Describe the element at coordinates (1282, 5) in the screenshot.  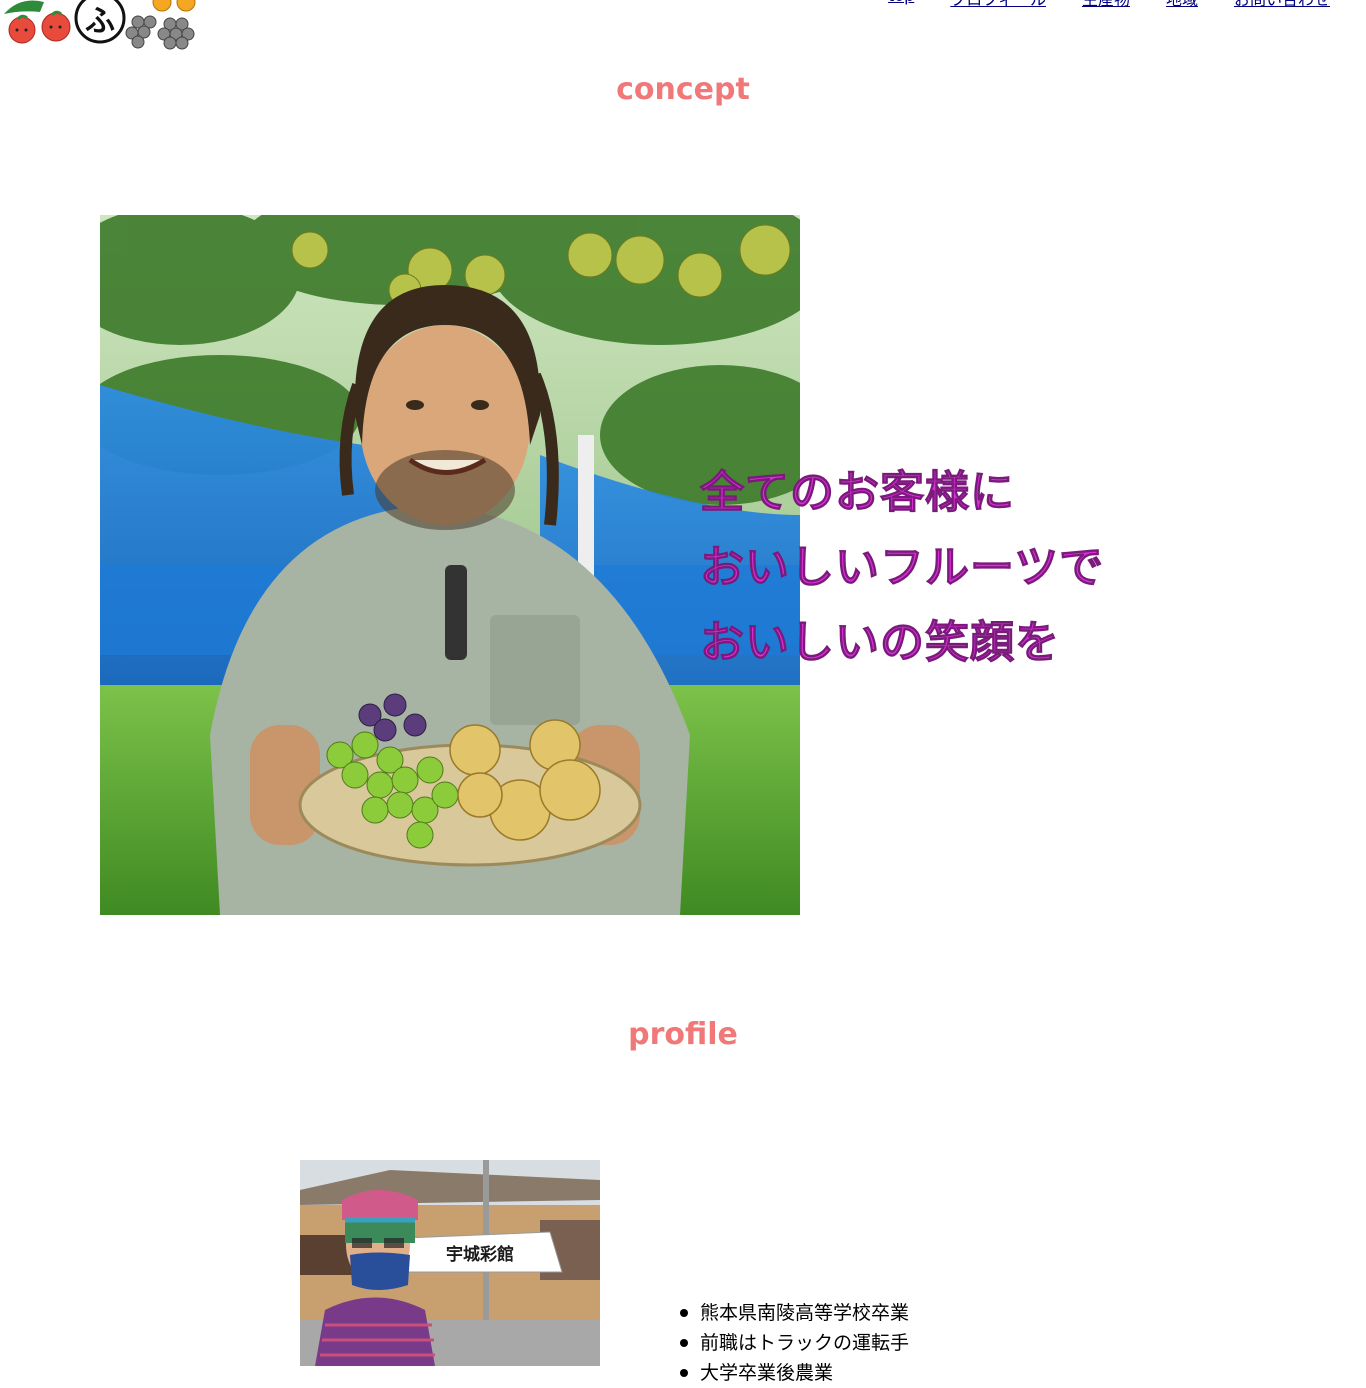
I see `nav-link-contact: お問い合わせ` at that location.